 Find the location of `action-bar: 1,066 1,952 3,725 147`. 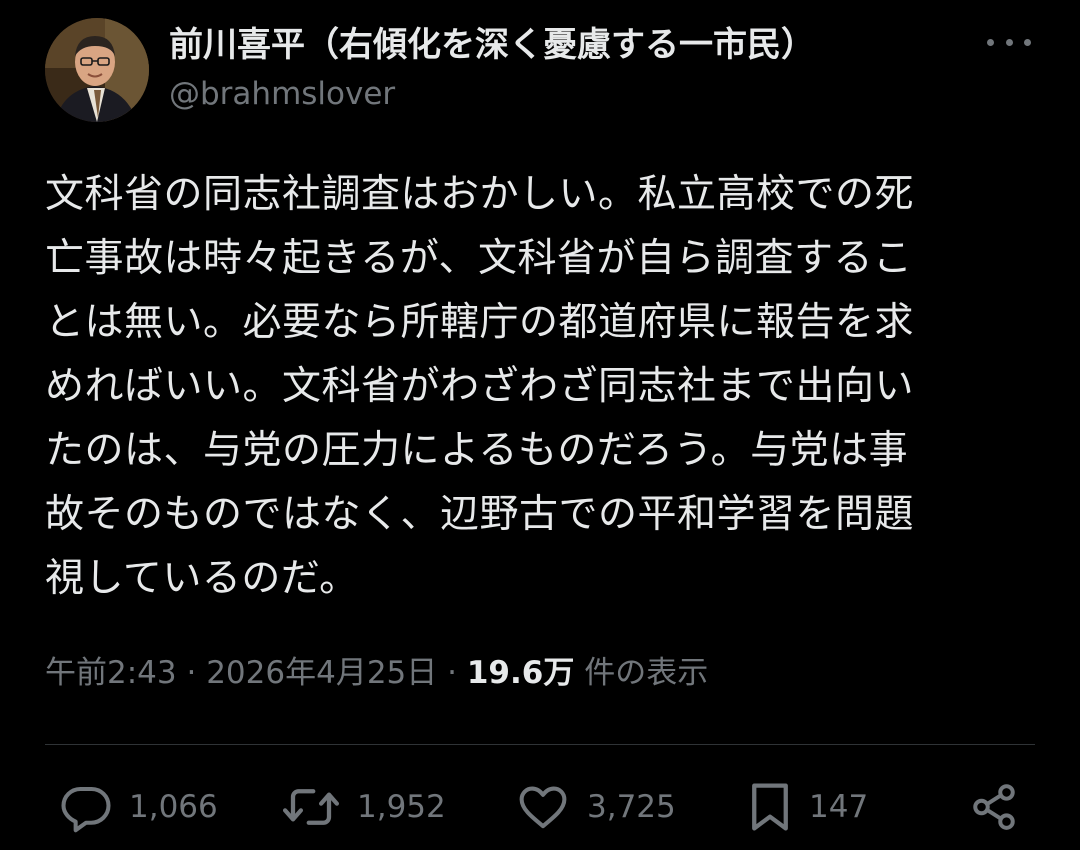

action-bar: 1,066 1,952 3,725 147 is located at coordinates (540, 807).